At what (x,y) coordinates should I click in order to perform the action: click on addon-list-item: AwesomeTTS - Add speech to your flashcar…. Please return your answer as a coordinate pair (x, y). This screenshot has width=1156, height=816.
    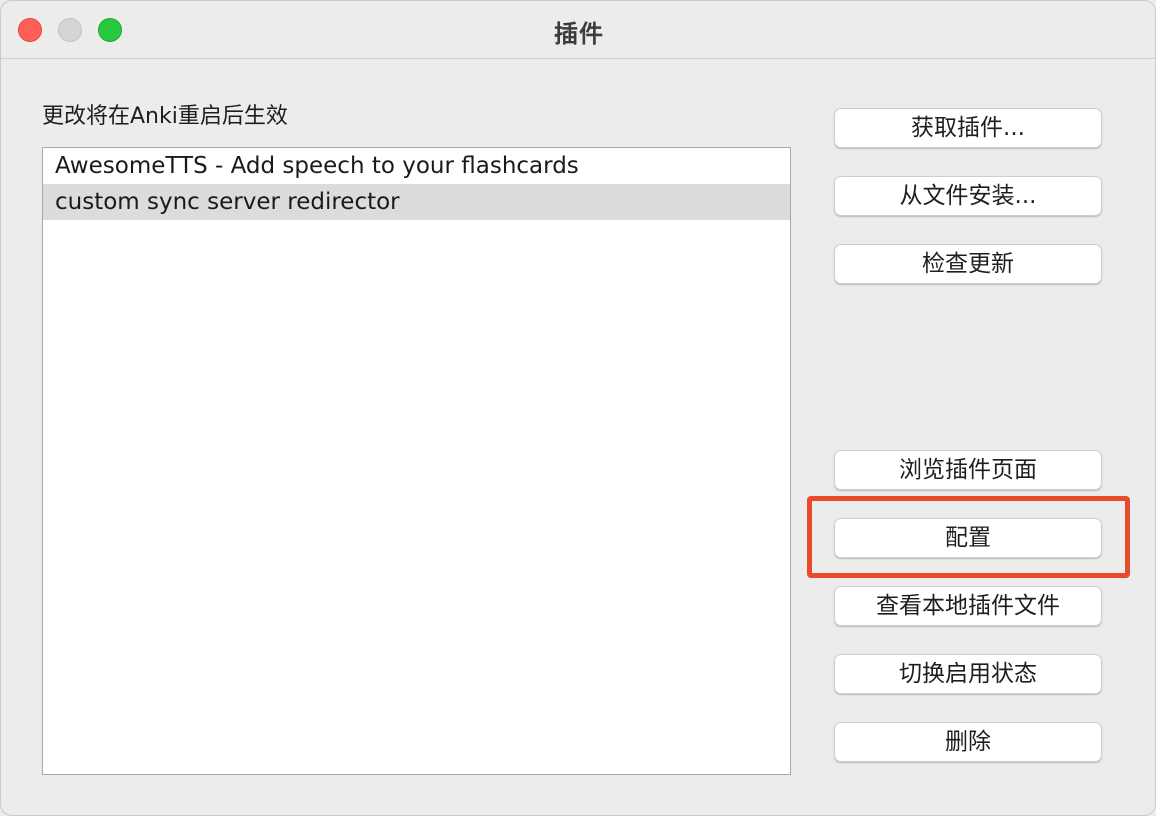
    Looking at the image, I should click on (416, 166).